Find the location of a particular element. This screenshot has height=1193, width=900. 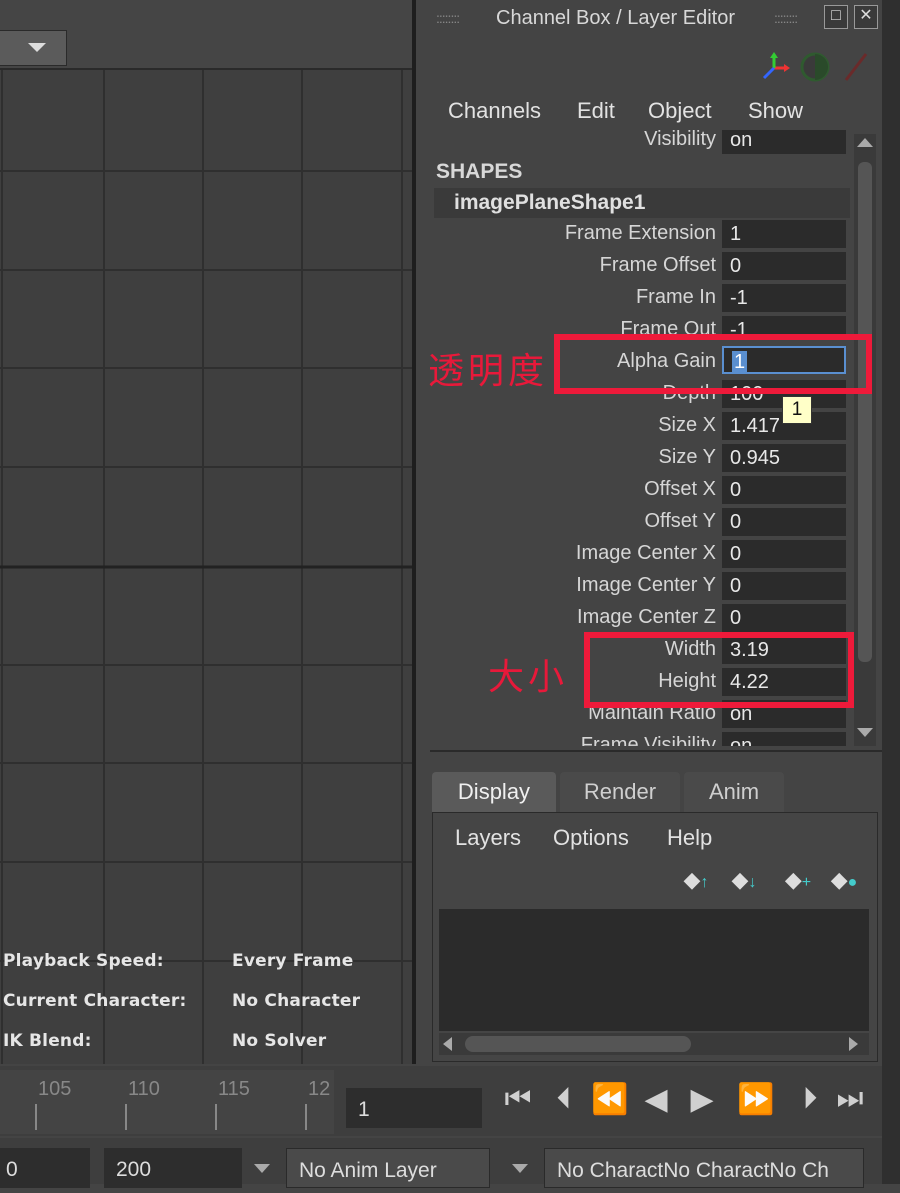

hud-value-ik-blend: No Solver is located at coordinates (279, 1041).